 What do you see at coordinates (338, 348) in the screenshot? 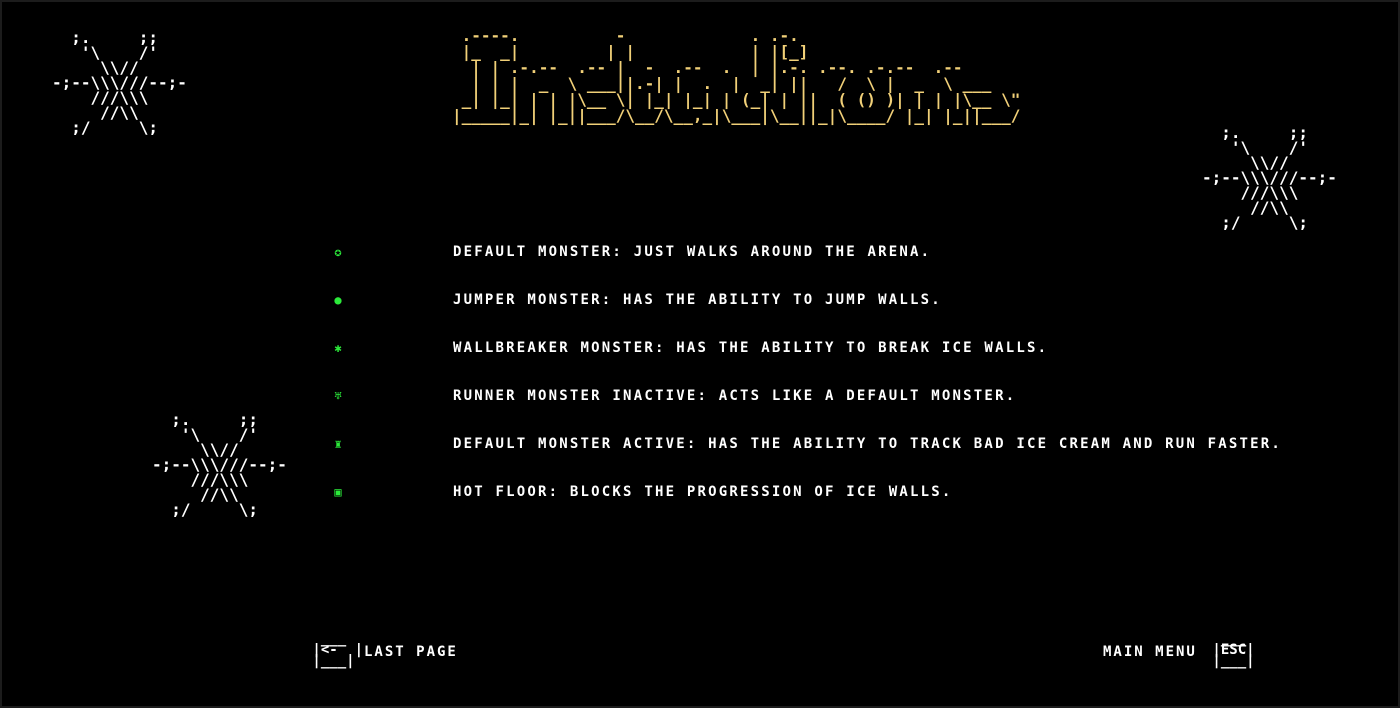
I see `green-bug-icon: ✱` at bounding box center [338, 348].